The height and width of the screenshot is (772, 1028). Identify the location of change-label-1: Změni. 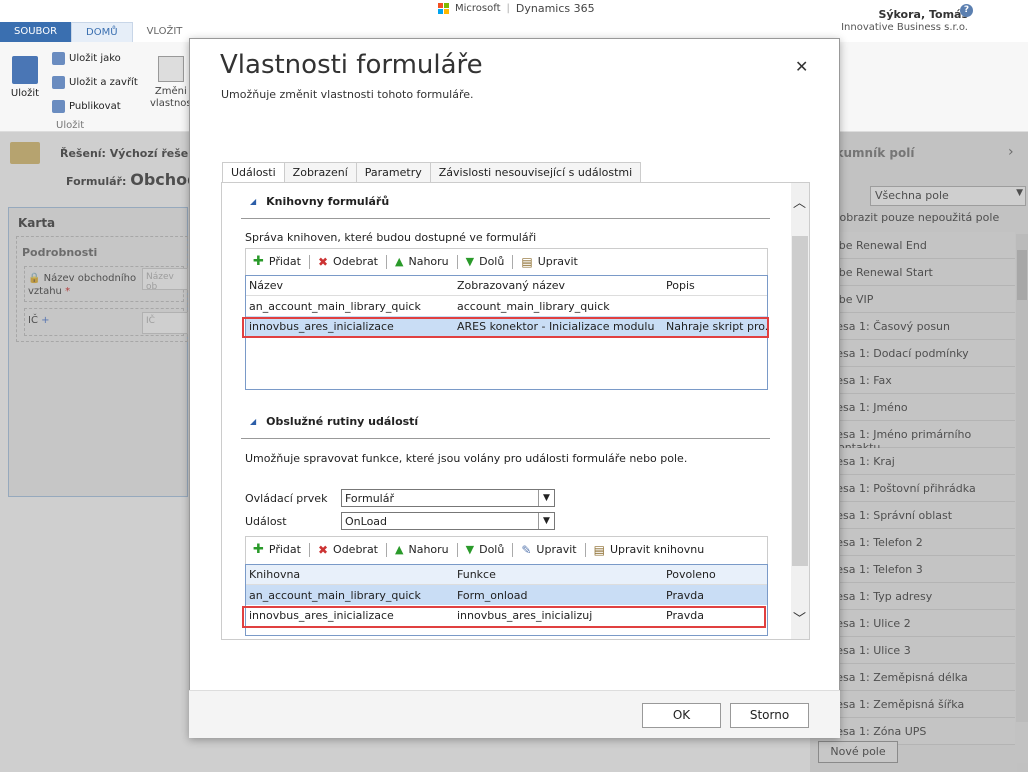
(170, 91).